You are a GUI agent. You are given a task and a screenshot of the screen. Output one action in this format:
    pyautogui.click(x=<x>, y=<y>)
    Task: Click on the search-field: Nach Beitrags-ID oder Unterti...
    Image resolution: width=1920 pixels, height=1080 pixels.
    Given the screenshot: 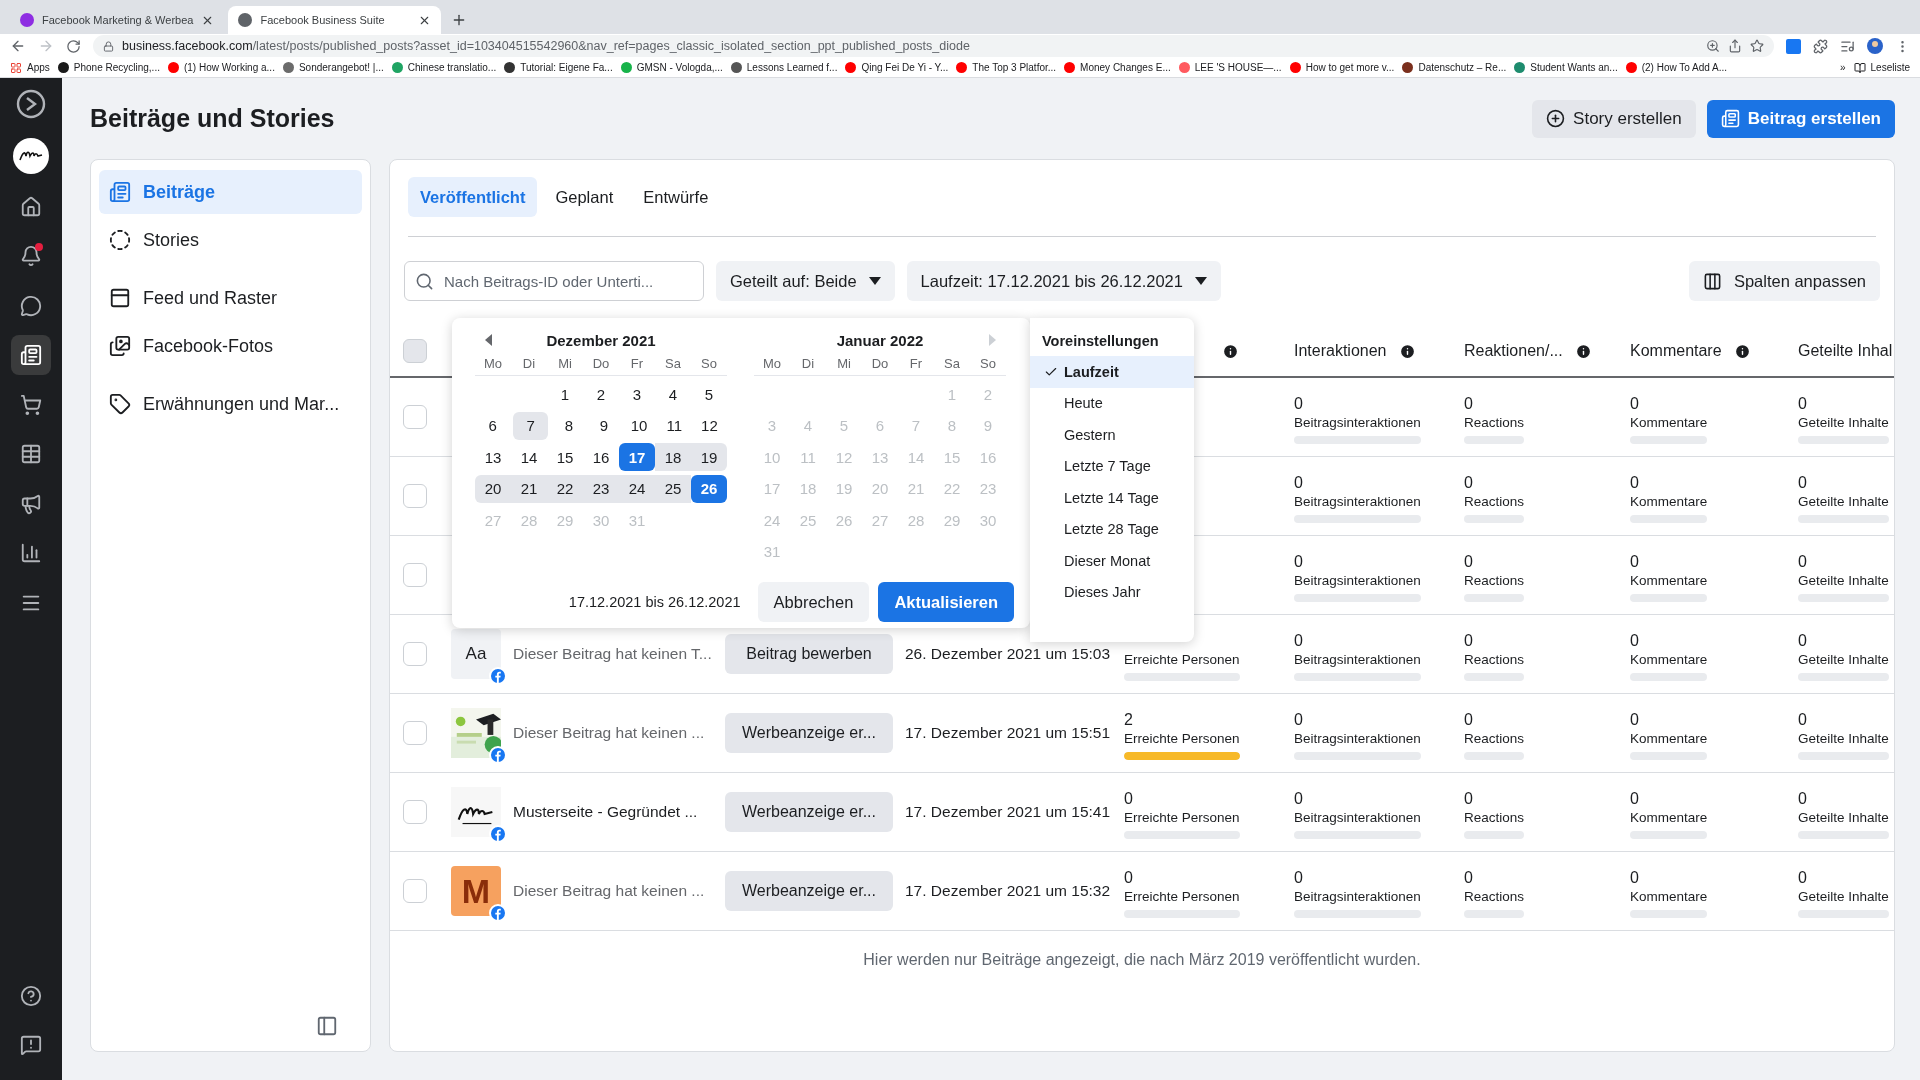 What is the action you would take?
    pyautogui.click(x=567, y=281)
    